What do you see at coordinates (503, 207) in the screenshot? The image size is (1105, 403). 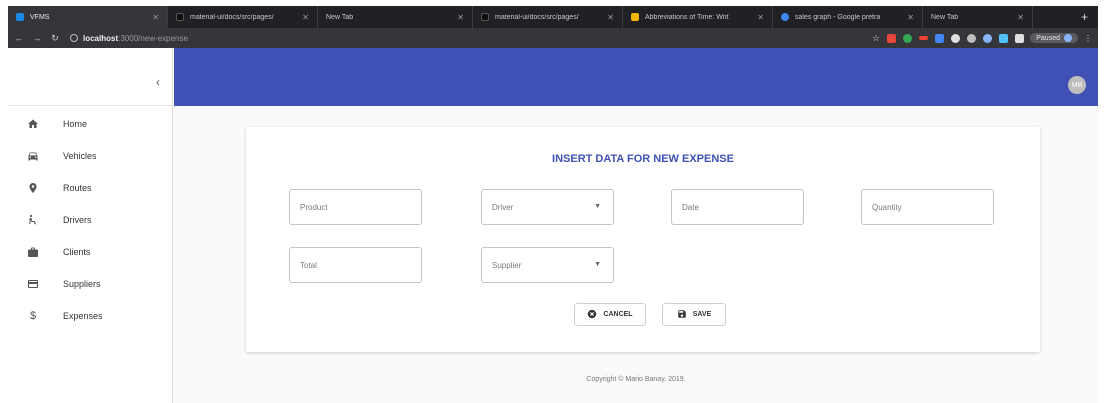 I see `driver-placeholder: Driver` at bounding box center [503, 207].